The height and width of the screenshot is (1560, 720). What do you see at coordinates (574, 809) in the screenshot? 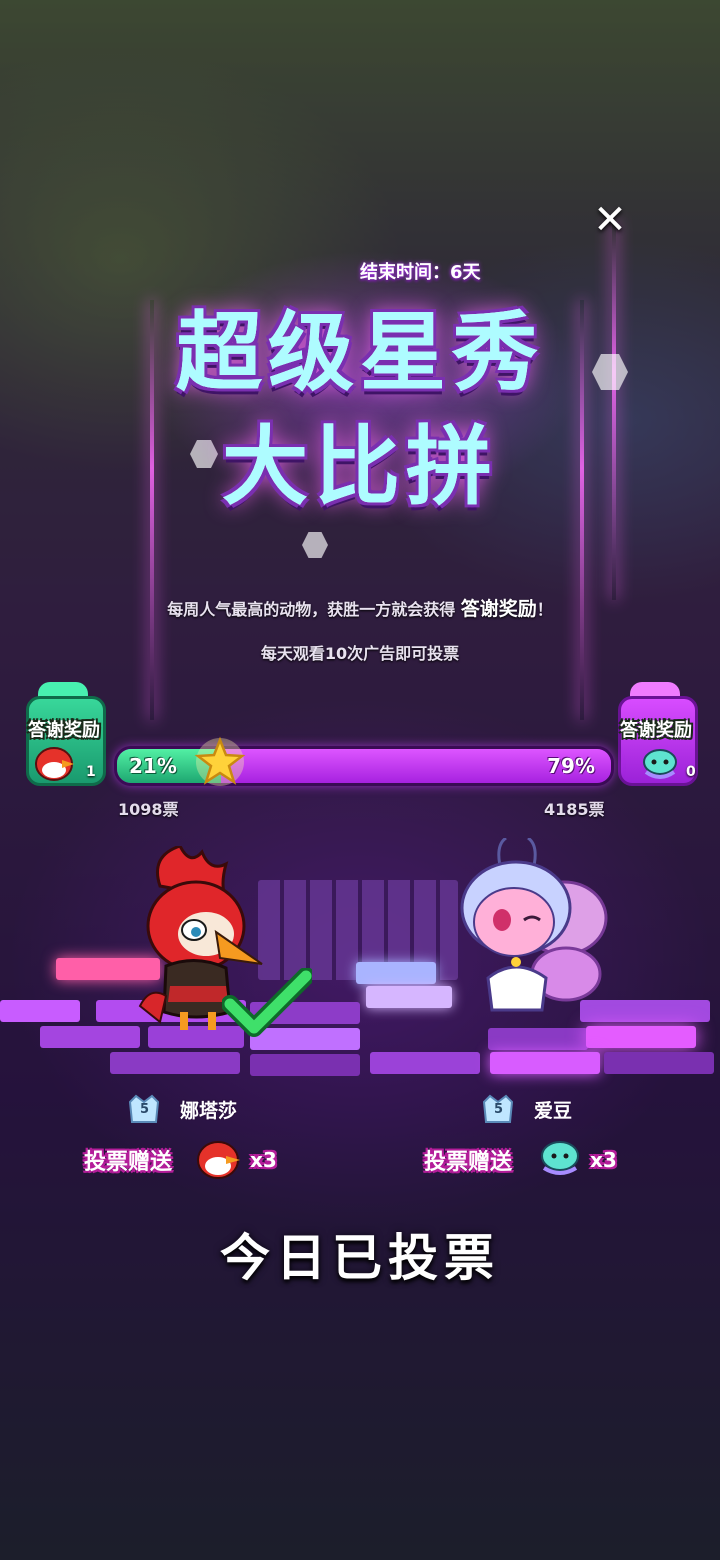
I see `right-vote-count: 4185票` at bounding box center [574, 809].